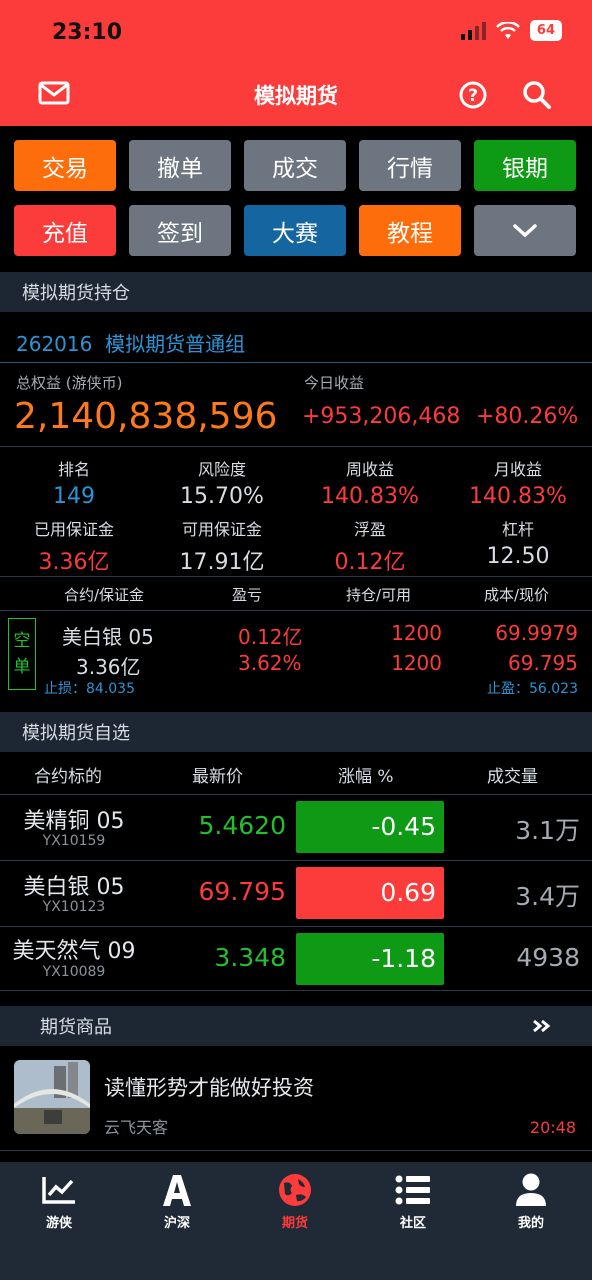 This screenshot has height=1280, width=592. What do you see at coordinates (89, 689) in the screenshot?
I see `stop-loss: 止损：84.035` at bounding box center [89, 689].